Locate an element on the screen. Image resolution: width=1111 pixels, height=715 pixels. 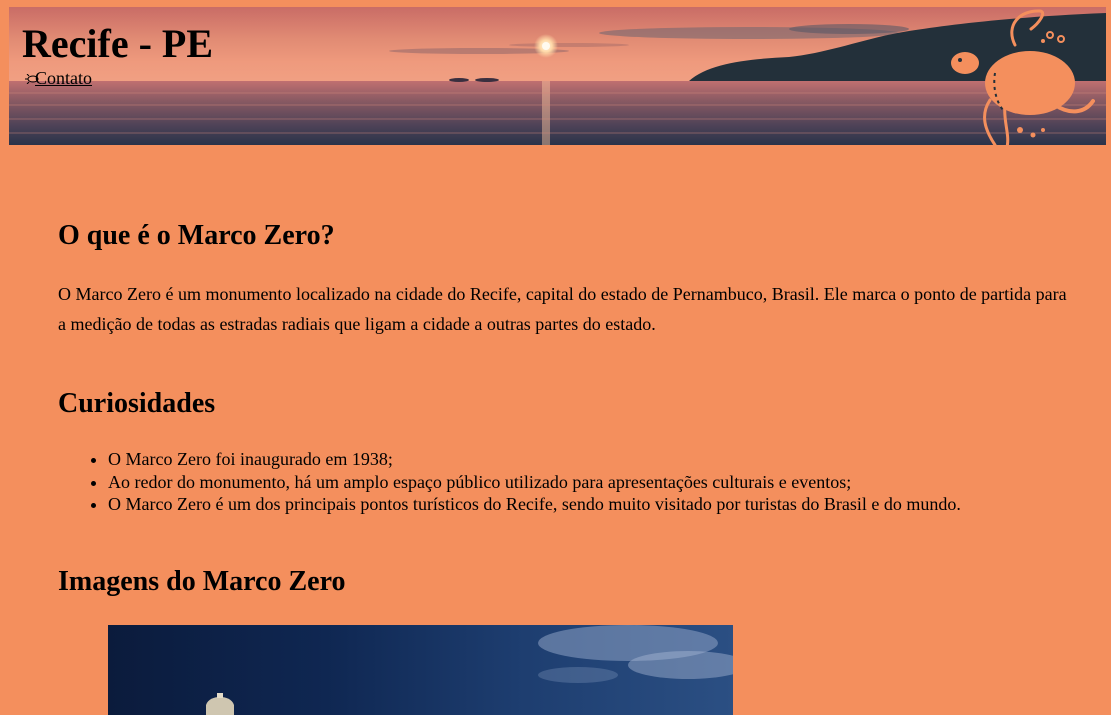
list-item: O Marco Zero foi inaugurado em 1938; is located at coordinates (609, 459).